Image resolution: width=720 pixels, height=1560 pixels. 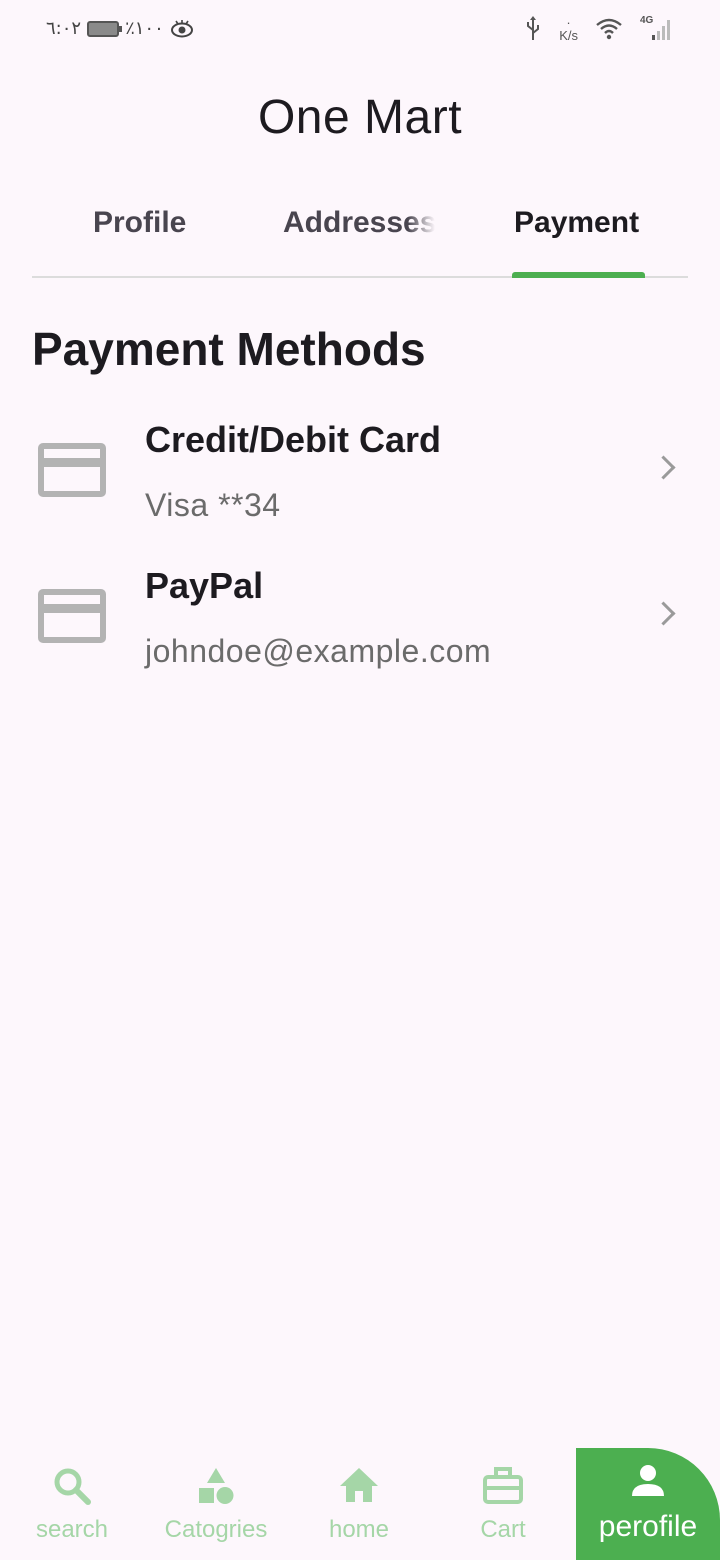 I want to click on app-title: One Mart, so click(x=360, y=117).